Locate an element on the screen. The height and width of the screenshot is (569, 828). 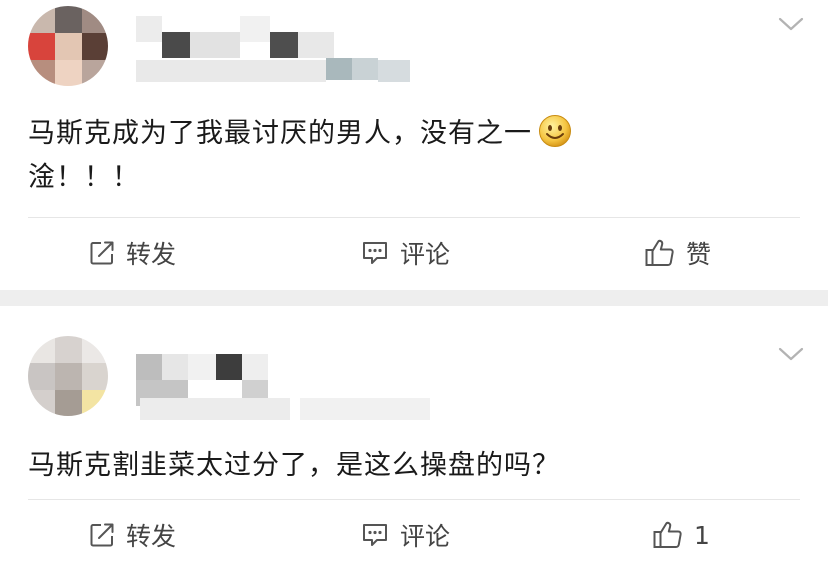
action-bar: 转发 评论 1 is located at coordinates (414, 535).